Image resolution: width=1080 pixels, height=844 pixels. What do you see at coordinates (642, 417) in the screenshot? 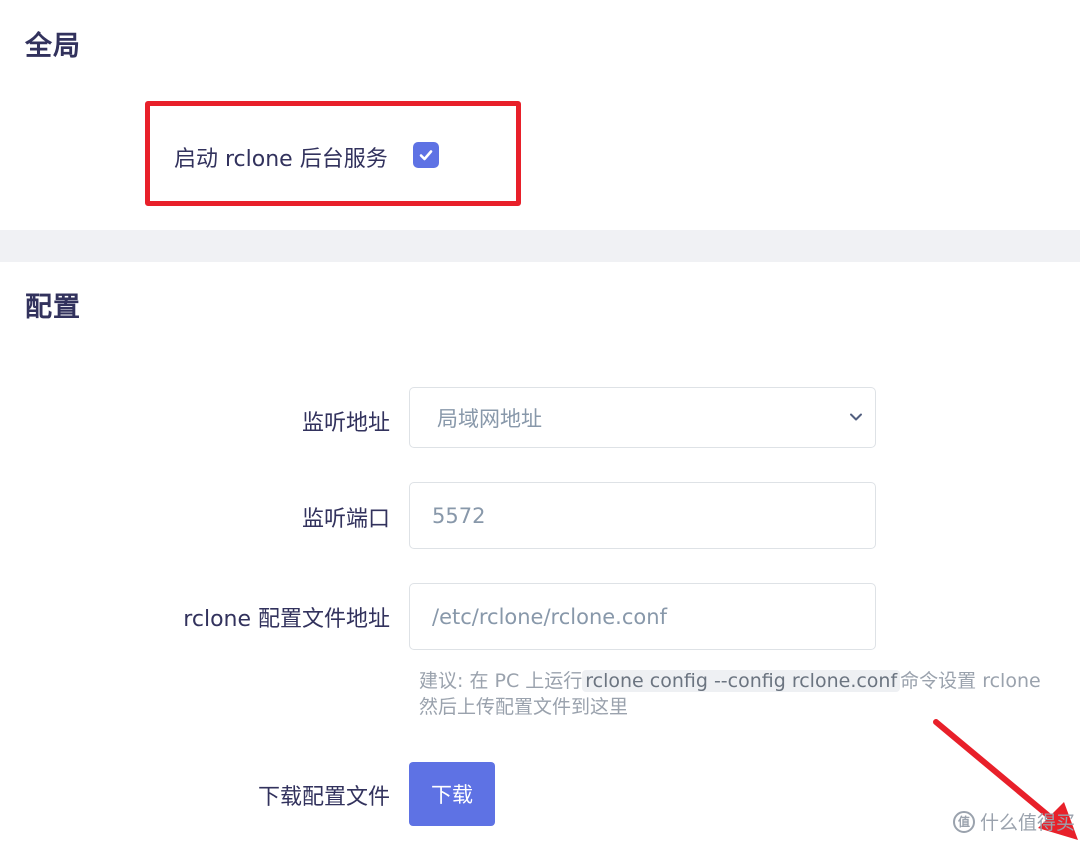
I see `listen-address-select: 局域网地址` at bounding box center [642, 417].